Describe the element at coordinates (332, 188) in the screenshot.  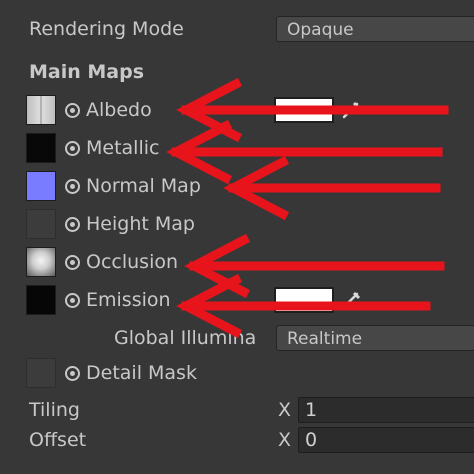
I see `normal-map-arrow` at that location.